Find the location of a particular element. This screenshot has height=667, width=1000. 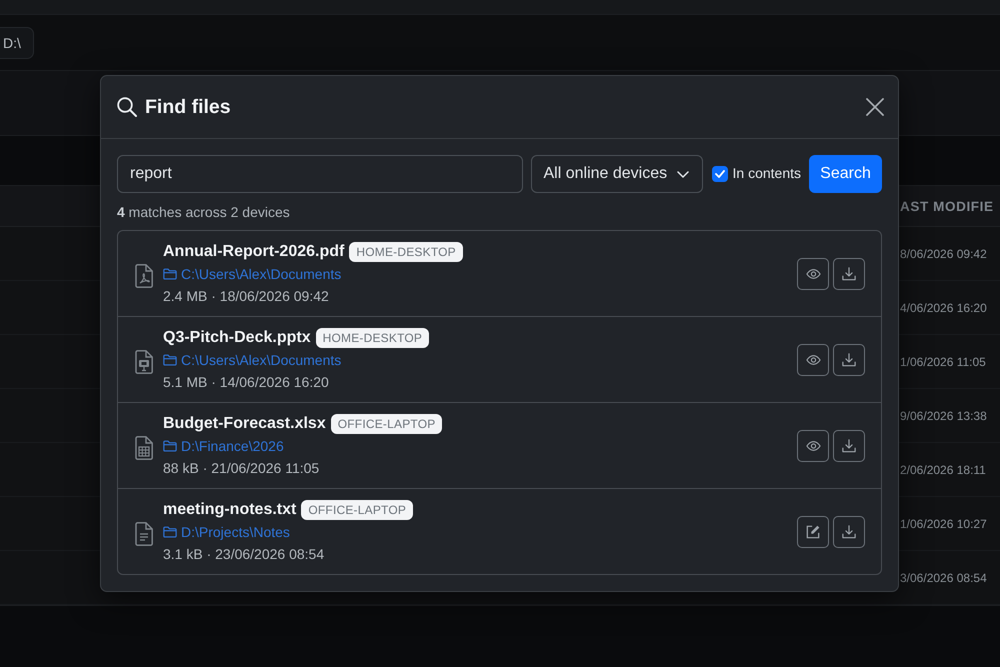

search-icon is located at coordinates (127, 107).